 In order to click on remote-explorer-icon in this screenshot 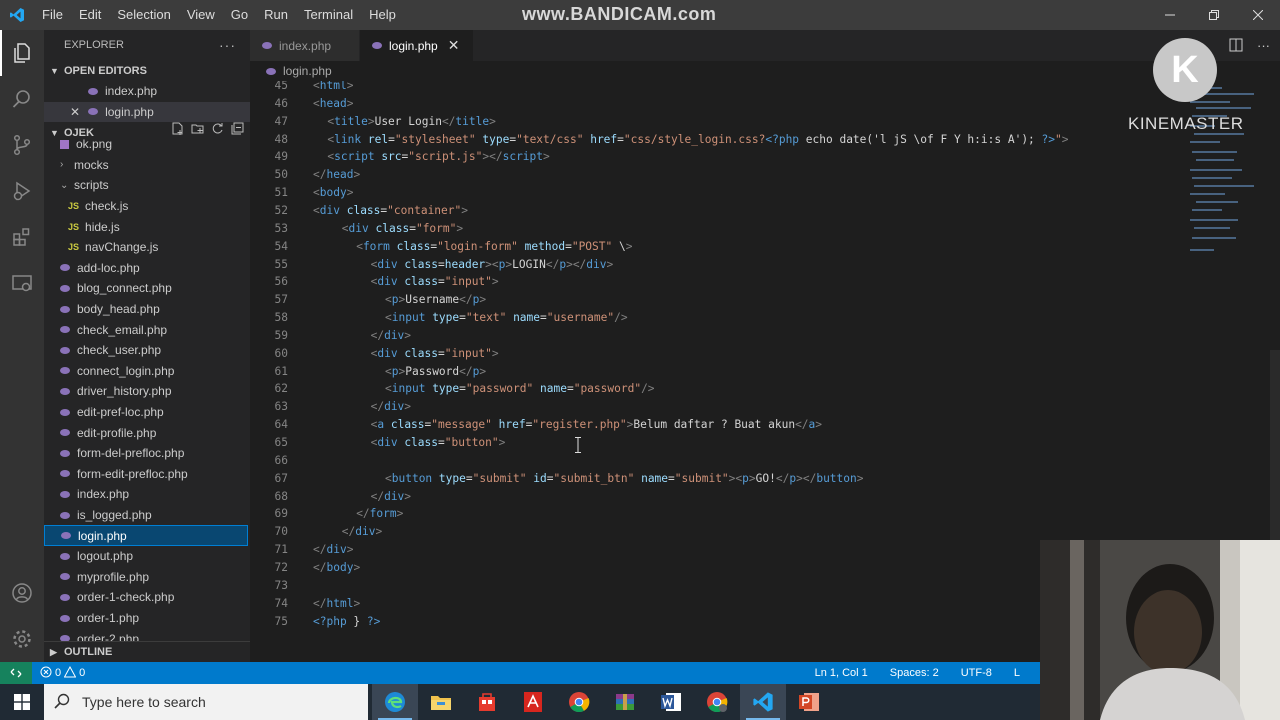, I will do `click(22, 283)`.